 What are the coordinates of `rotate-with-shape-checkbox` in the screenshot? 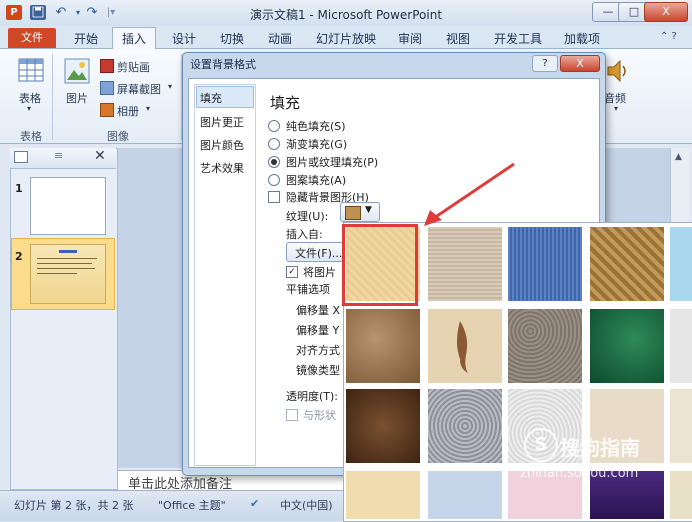 It's located at (292, 415).